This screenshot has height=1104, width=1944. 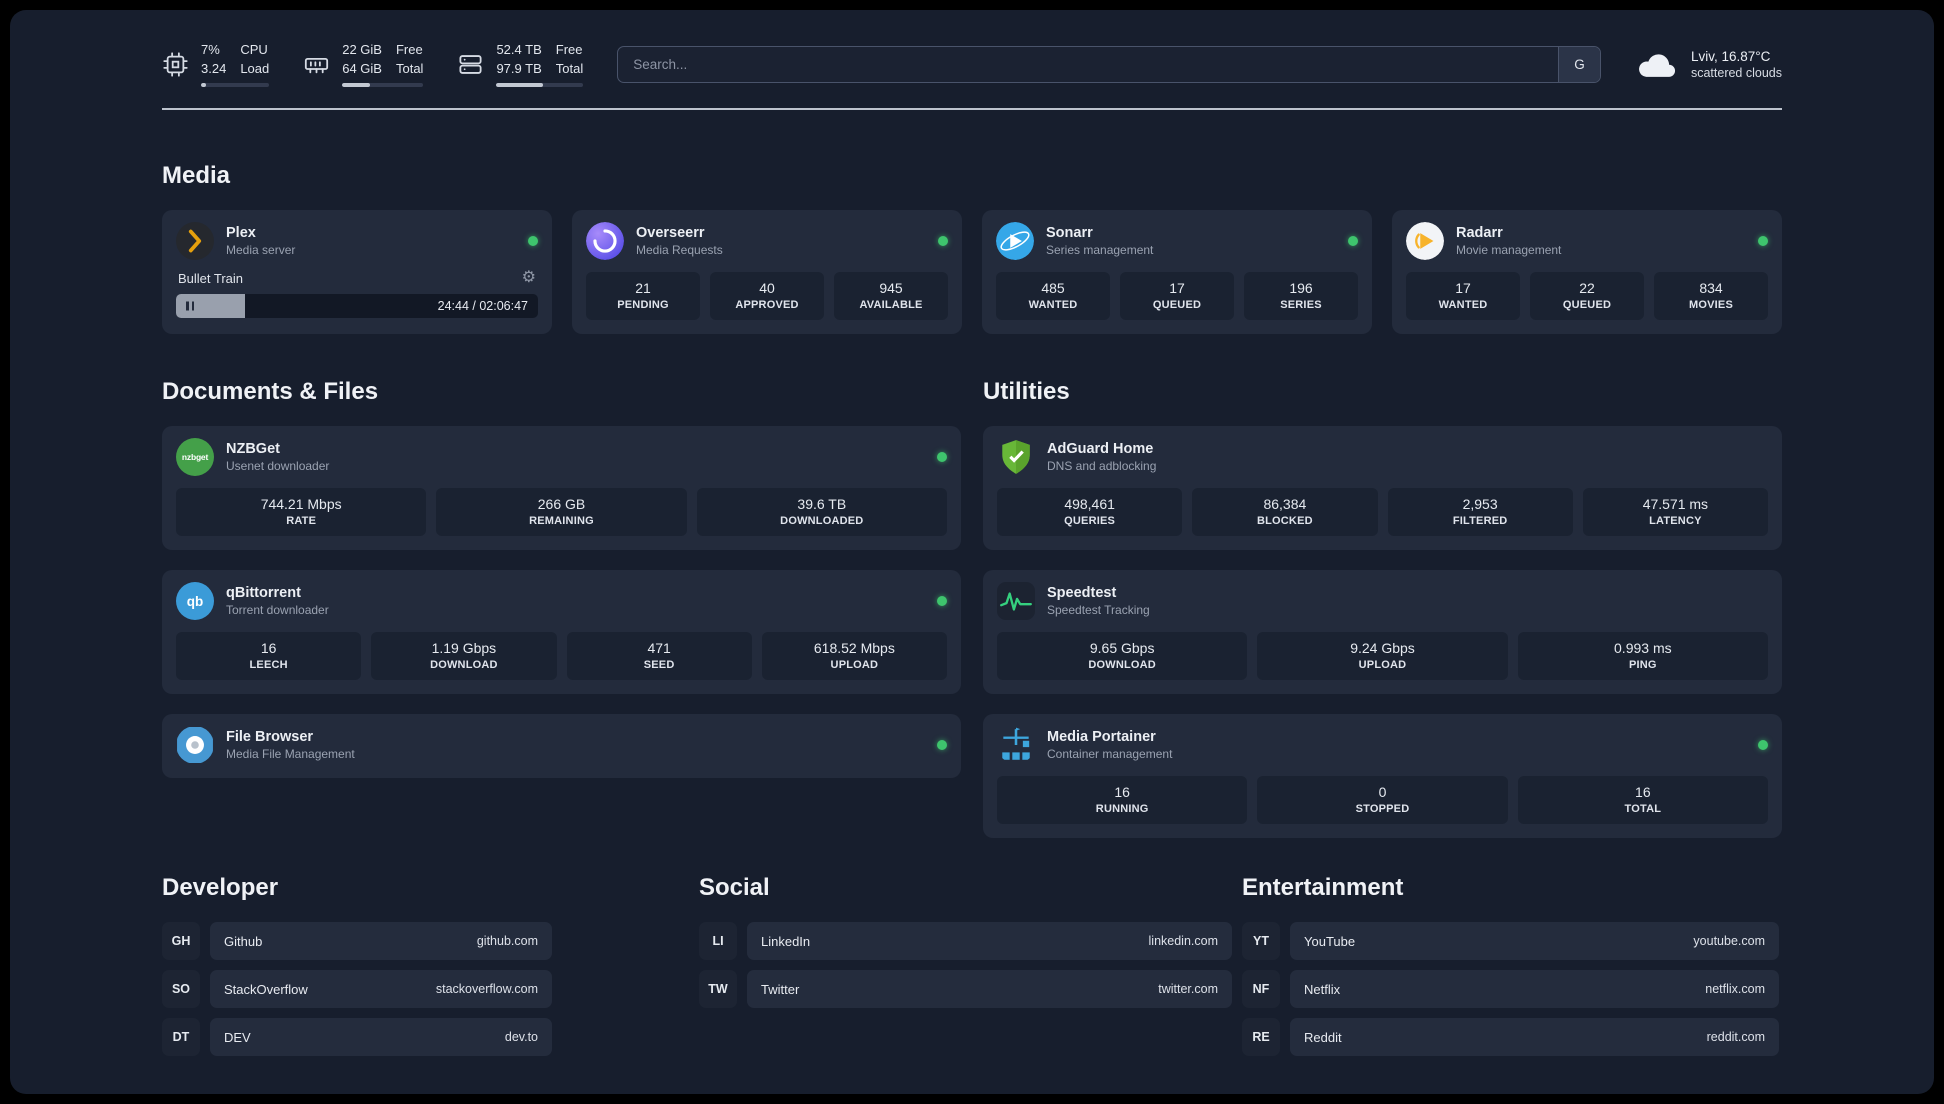 I want to click on stat-tile: 1.19 Gbps DOWNLOAD, so click(x=464, y=656).